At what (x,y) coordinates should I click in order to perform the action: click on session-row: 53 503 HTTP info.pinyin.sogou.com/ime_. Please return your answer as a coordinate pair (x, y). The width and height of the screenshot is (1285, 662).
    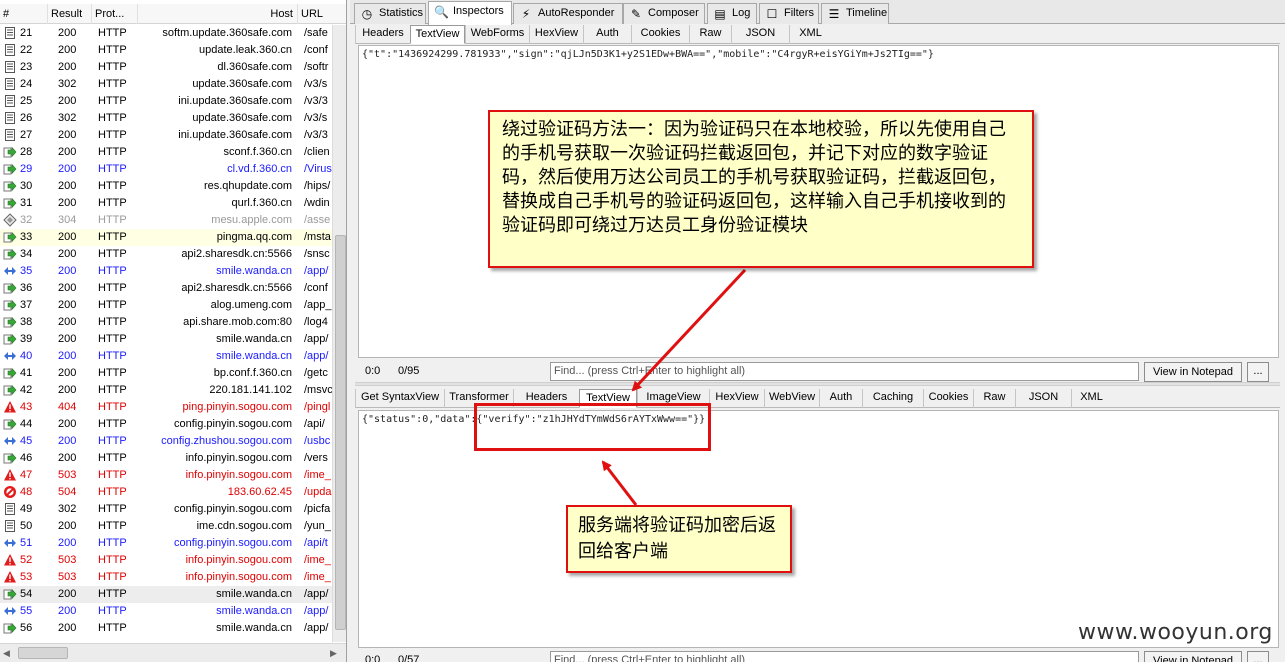
    Looking at the image, I should click on (166, 577).